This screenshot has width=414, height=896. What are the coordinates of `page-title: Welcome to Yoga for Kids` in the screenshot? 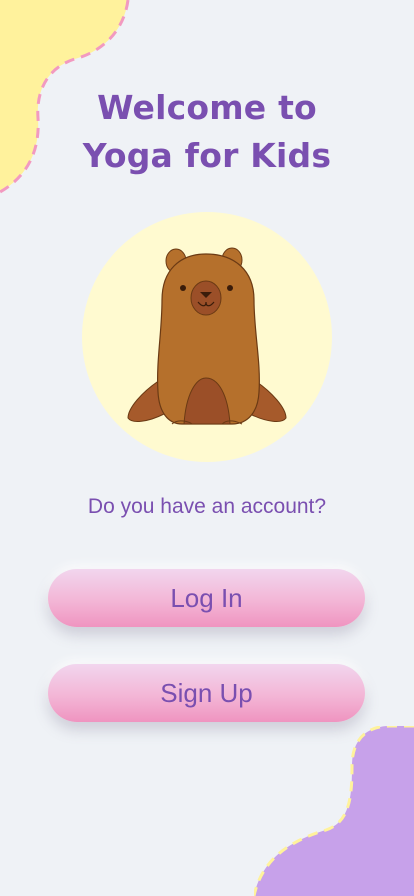 It's located at (207, 132).